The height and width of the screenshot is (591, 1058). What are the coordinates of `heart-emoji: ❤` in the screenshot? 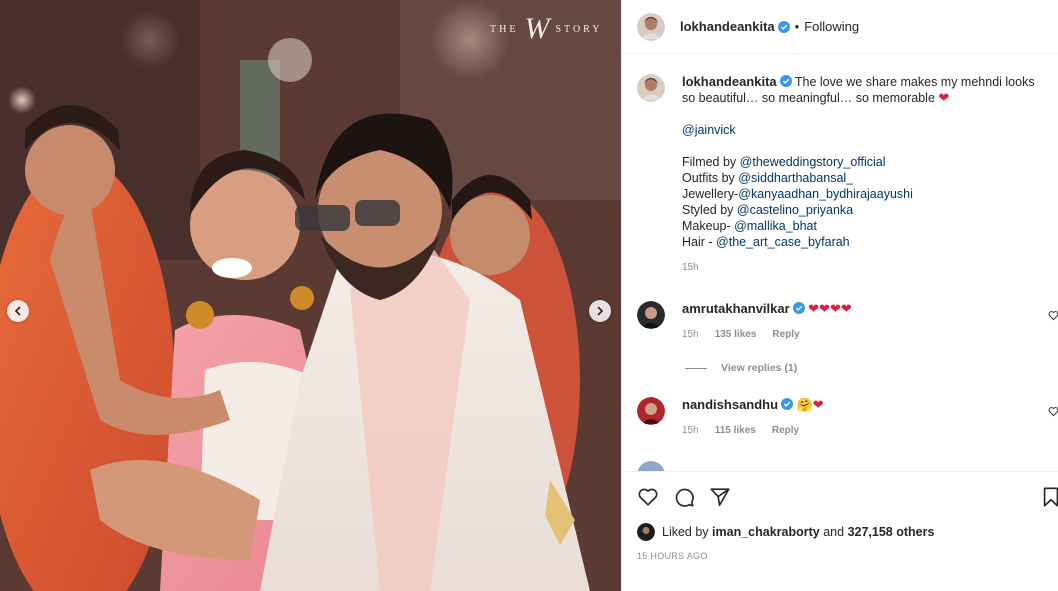 It's located at (944, 97).